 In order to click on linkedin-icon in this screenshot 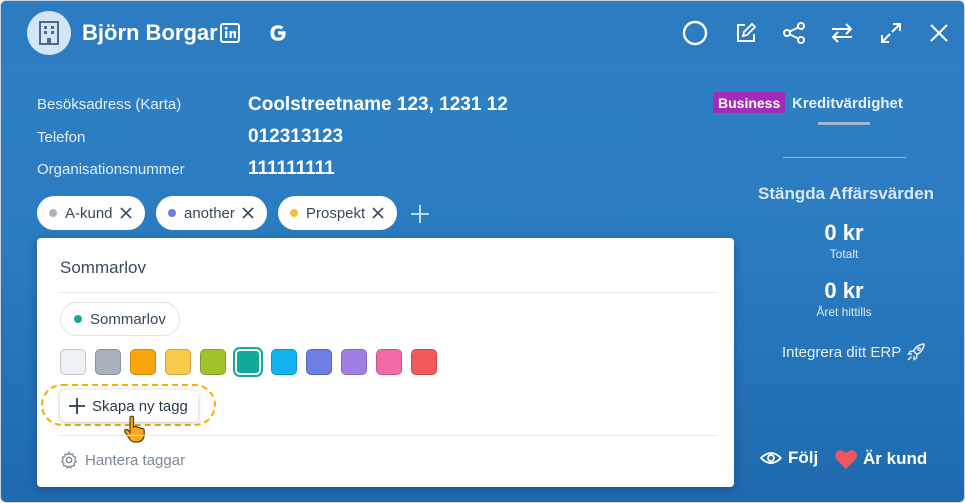, I will do `click(230, 33)`.